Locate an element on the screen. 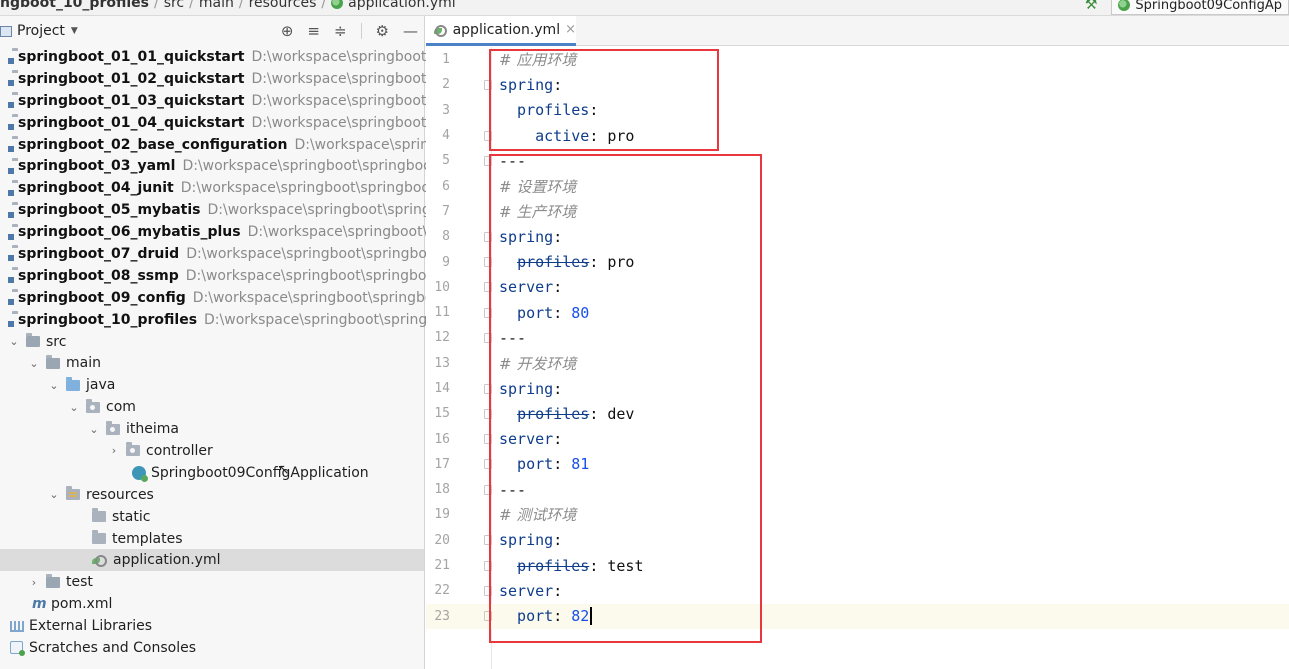 The width and height of the screenshot is (1289, 669). code-token: port is located at coordinates (526, 615).